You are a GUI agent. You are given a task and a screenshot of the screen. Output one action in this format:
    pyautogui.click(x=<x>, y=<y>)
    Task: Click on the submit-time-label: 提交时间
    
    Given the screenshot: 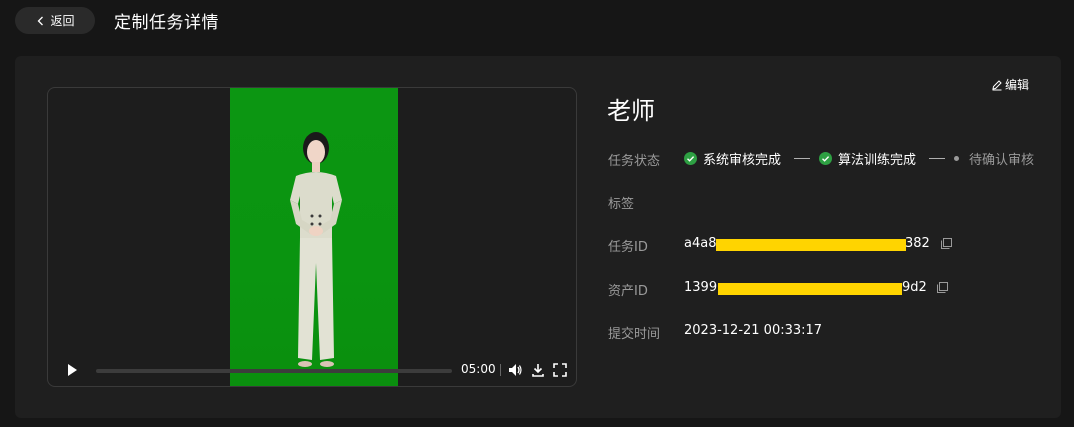 What is the action you would take?
    pyautogui.click(x=634, y=334)
    